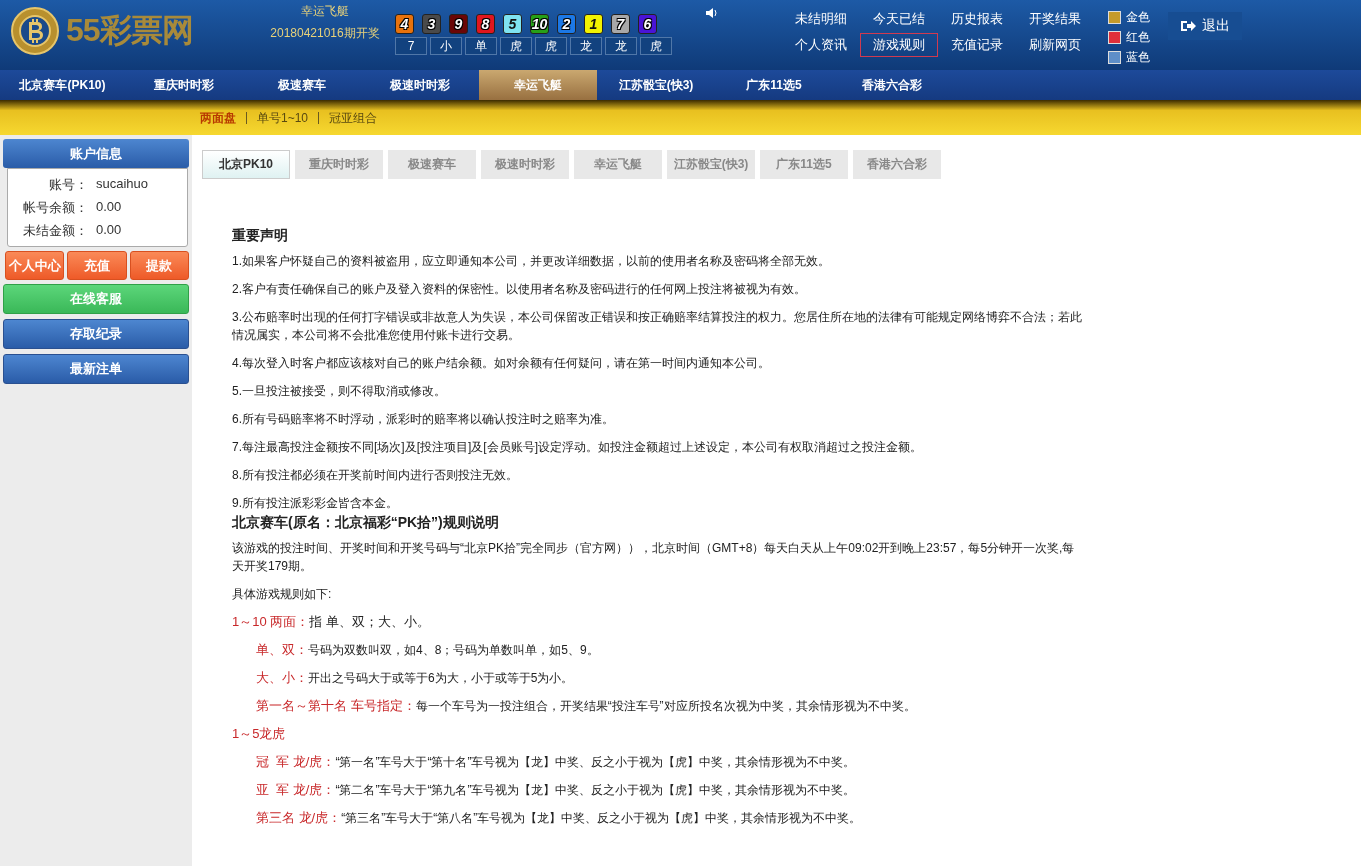 Image resolution: width=1361 pixels, height=866 pixels. What do you see at coordinates (1188, 26) in the screenshot?
I see `logout-icon` at bounding box center [1188, 26].